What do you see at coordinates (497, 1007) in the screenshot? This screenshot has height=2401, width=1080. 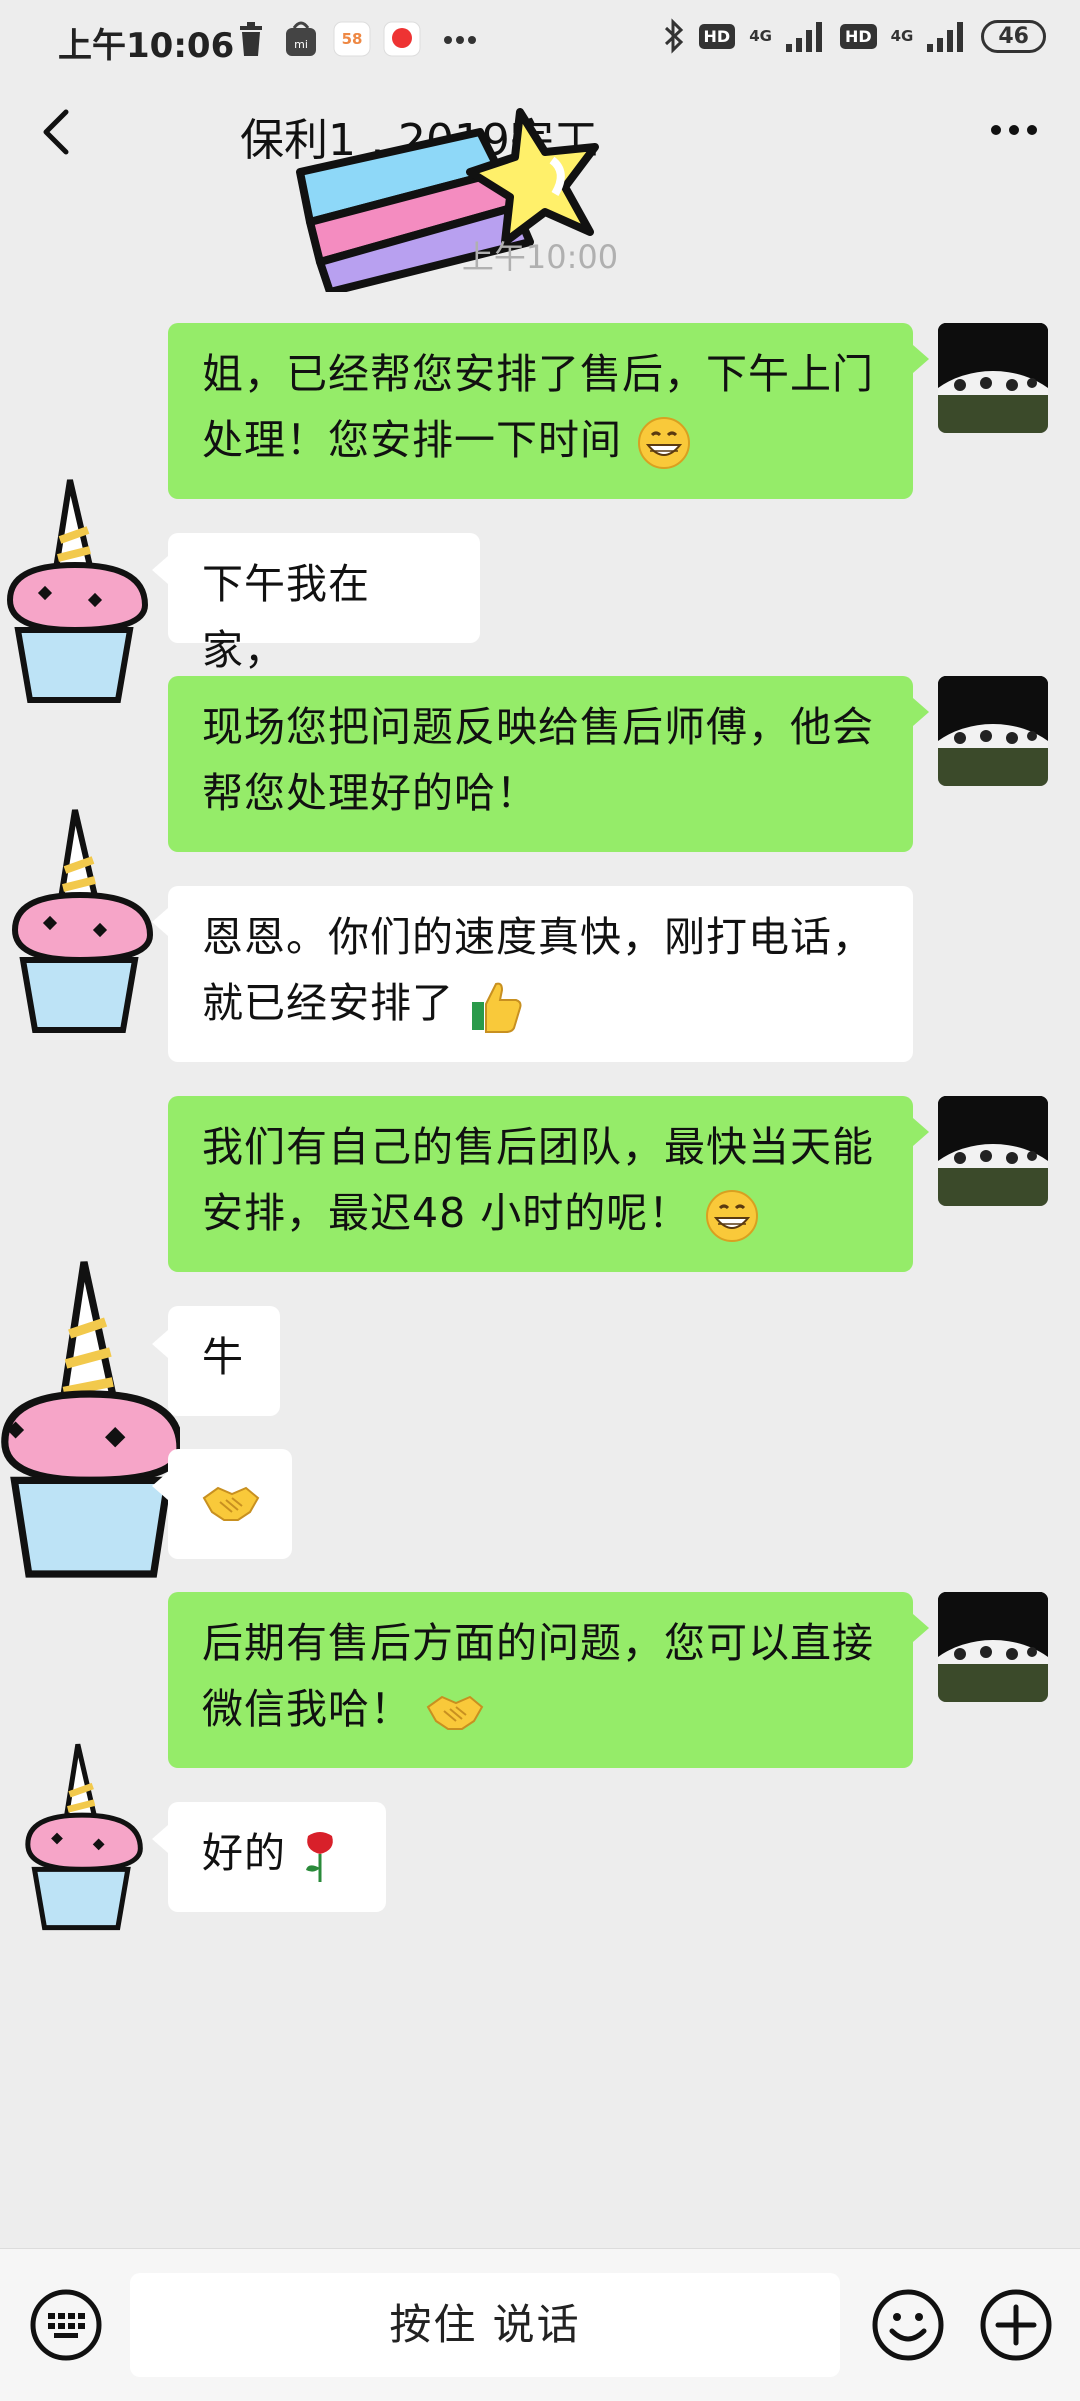 I see `thumbs-up-emoji-icon` at bounding box center [497, 1007].